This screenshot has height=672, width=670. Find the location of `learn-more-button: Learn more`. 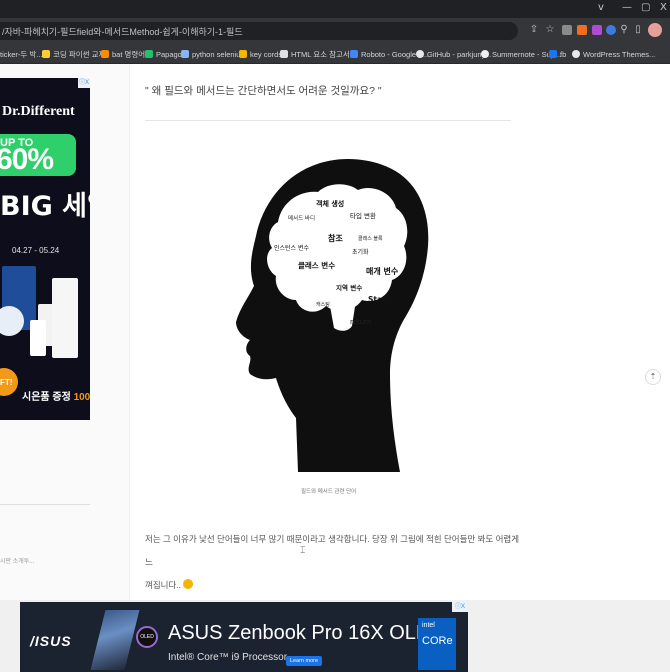

learn-more-button: Learn more is located at coordinates (304, 661).